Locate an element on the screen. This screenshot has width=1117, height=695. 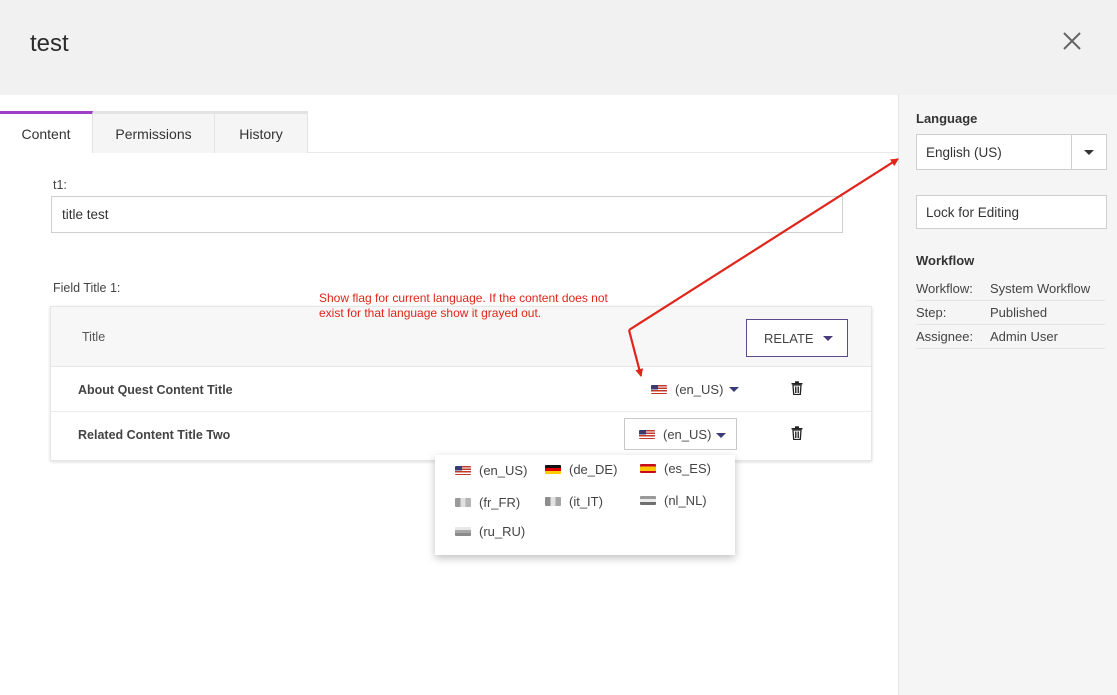
field-title-1-label: Field Title 1: is located at coordinates (87, 288).